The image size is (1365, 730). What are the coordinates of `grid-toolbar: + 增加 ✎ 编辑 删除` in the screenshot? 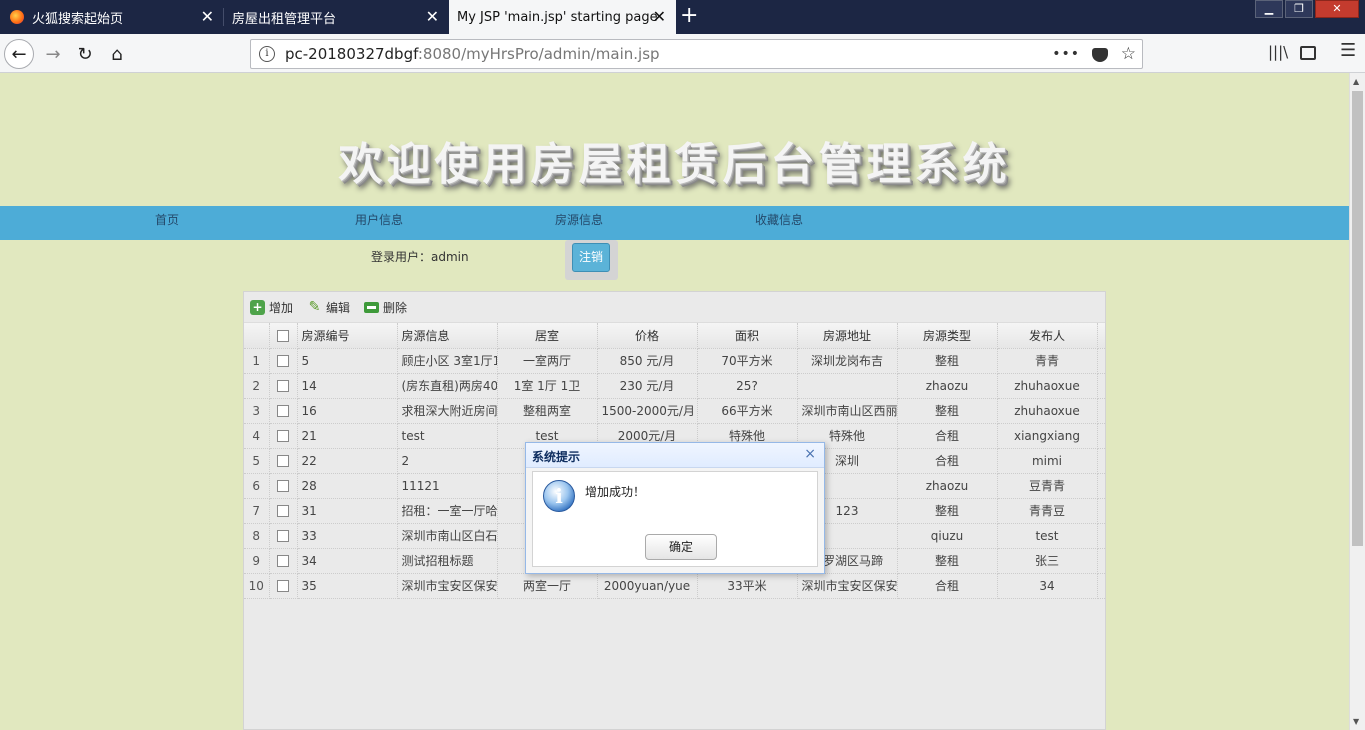 It's located at (674, 307).